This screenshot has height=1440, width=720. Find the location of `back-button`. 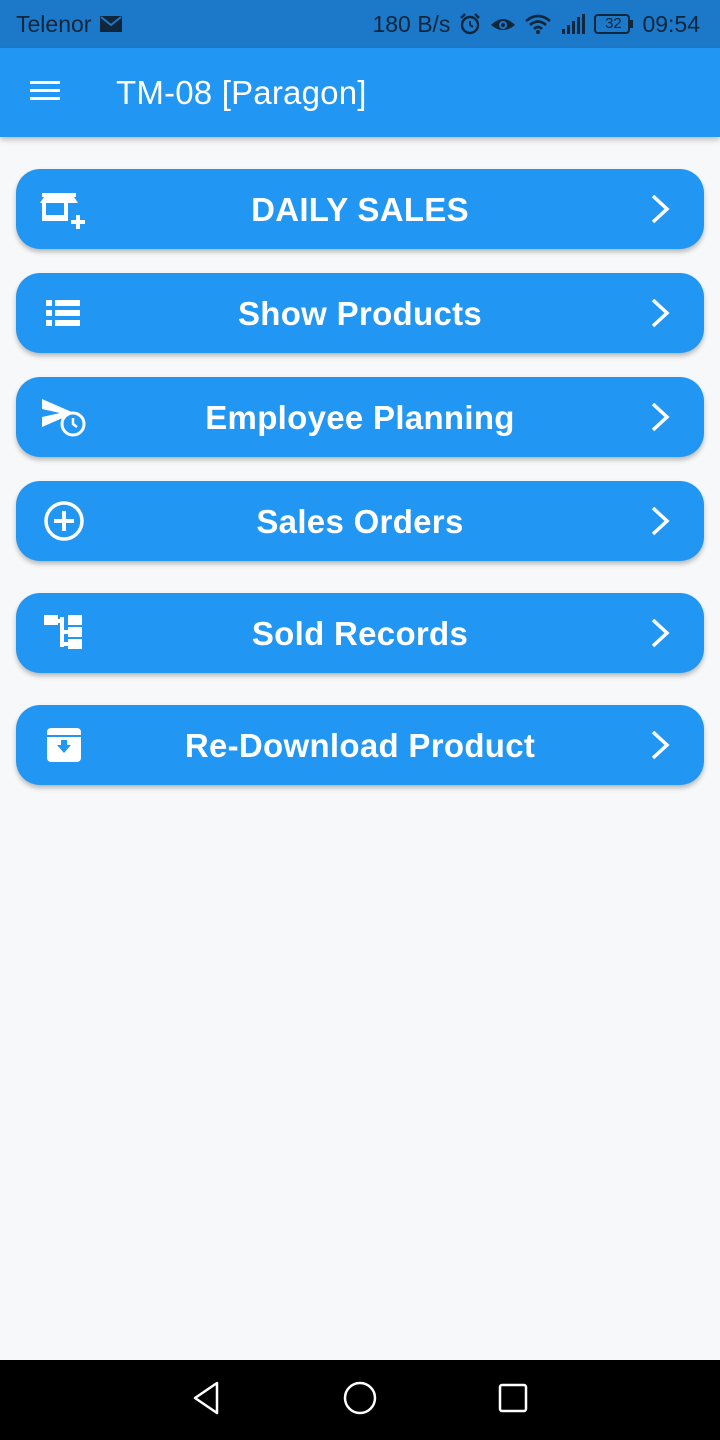

back-button is located at coordinates (207, 1400).